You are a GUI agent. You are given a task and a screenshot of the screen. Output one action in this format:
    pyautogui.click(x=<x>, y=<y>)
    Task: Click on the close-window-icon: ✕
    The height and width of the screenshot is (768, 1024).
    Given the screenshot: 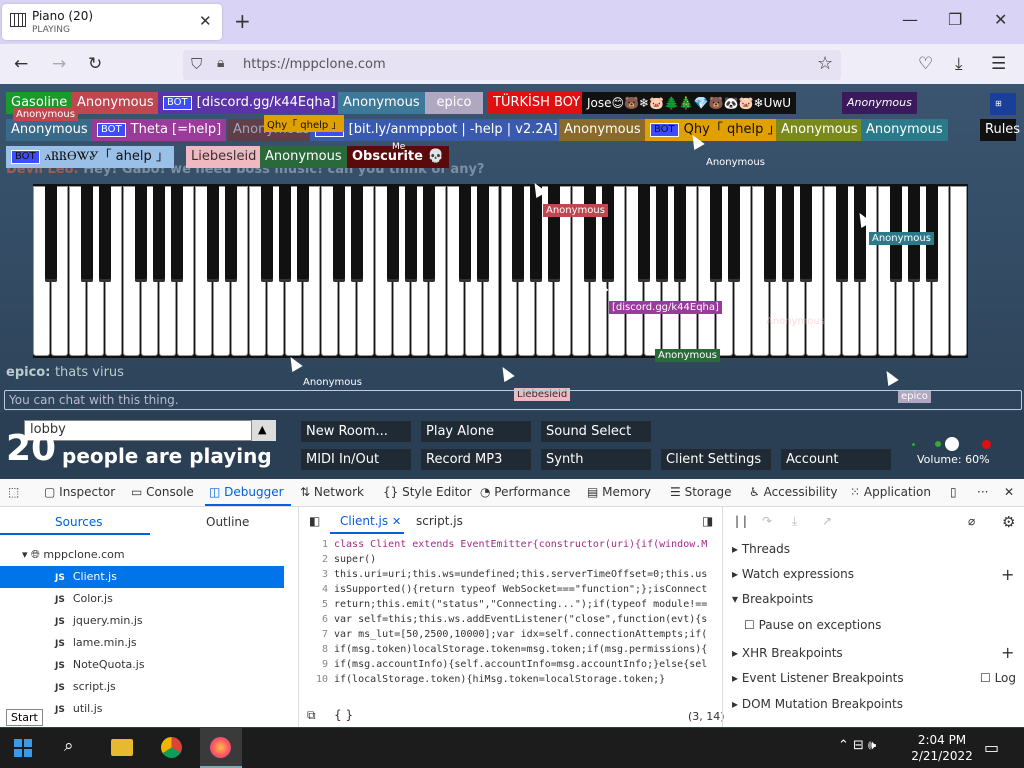 What is the action you would take?
    pyautogui.click(x=1000, y=19)
    